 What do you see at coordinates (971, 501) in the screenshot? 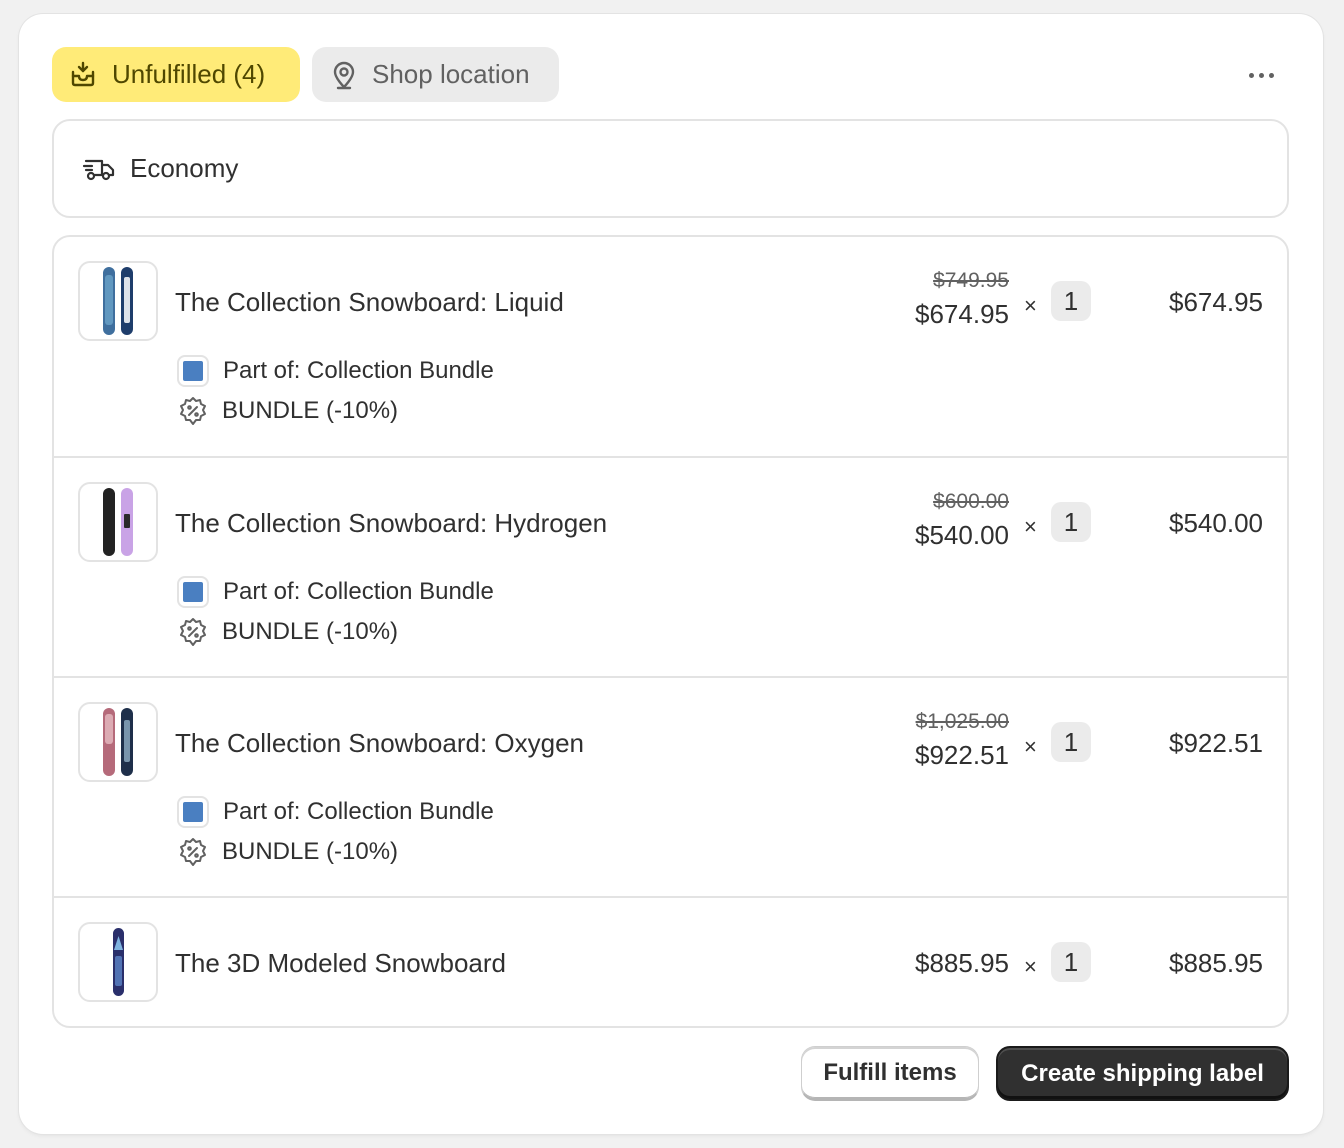
I see `original-price: $600.00` at bounding box center [971, 501].